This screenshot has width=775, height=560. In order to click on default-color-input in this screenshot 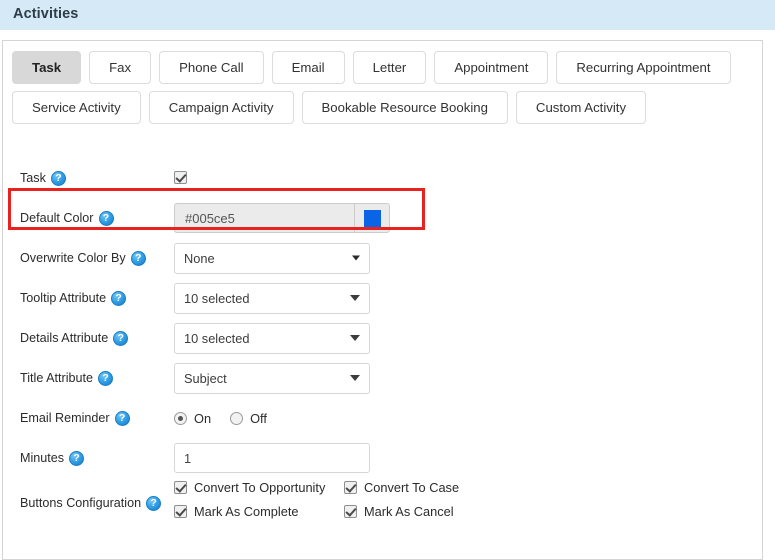, I will do `click(264, 218)`.